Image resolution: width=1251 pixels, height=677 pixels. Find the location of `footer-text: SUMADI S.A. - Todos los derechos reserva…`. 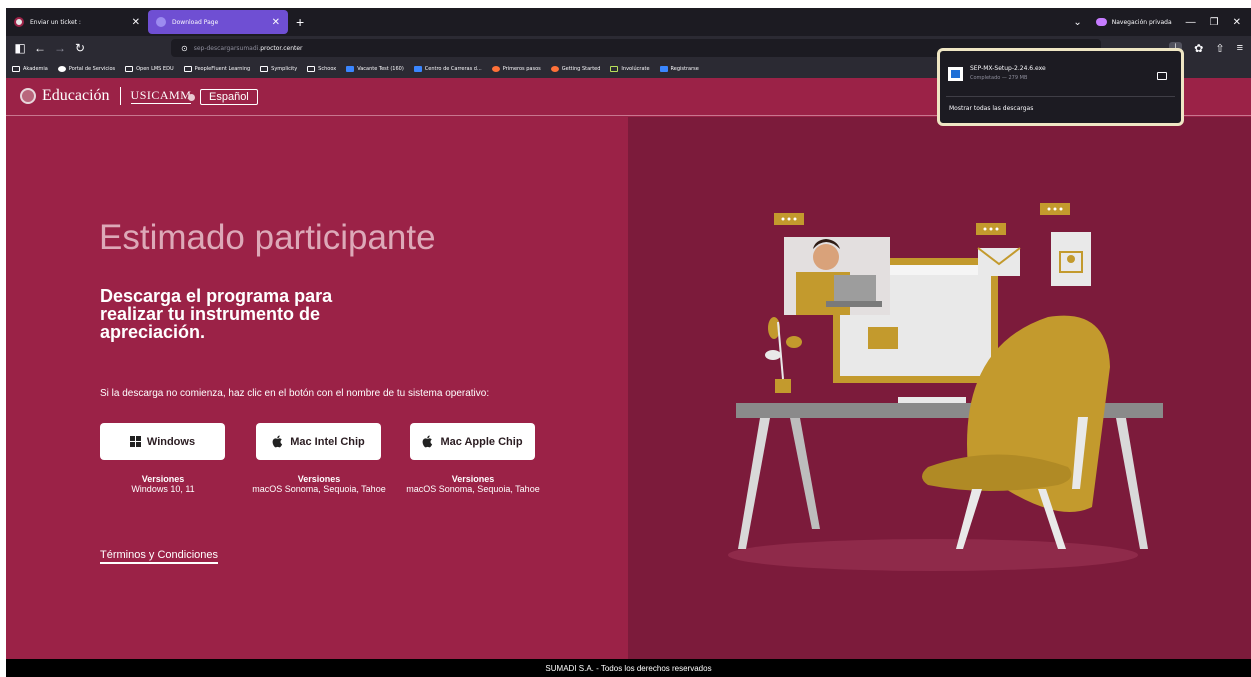

footer-text: SUMADI S.A. - Todos los derechos reserva… is located at coordinates (628, 668).